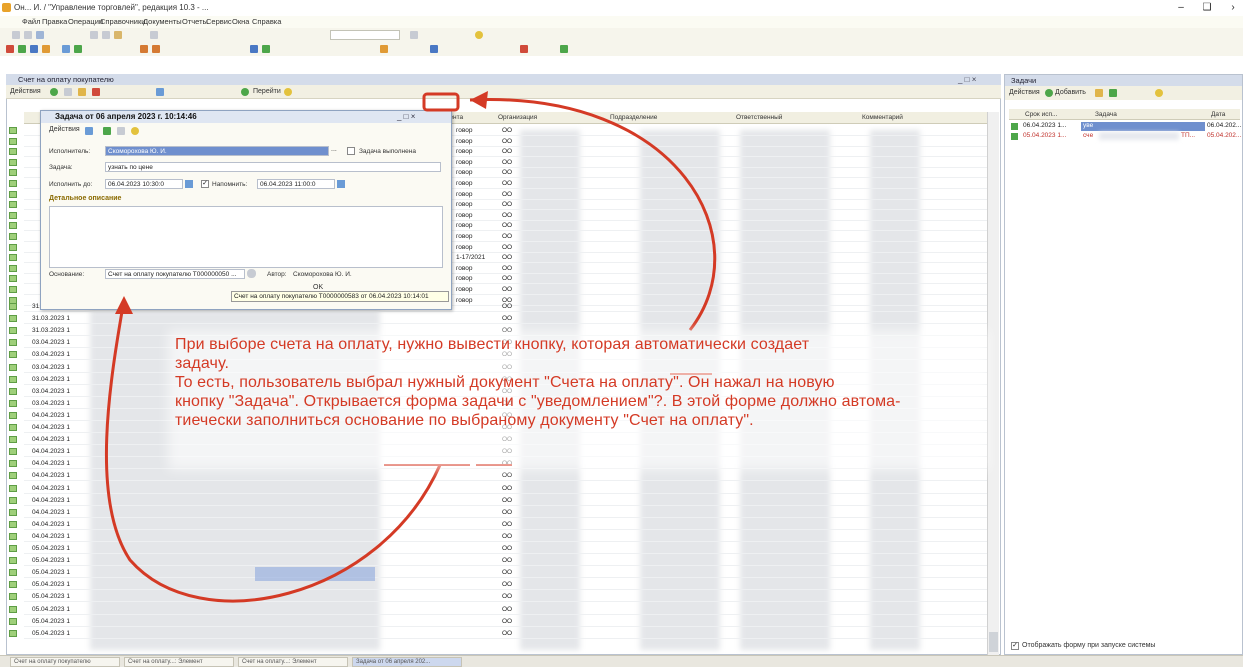 The width and height of the screenshot is (1243, 667). Describe the element at coordinates (202, 363) in the screenshot. I see `annotation-line: задачу.` at that location.